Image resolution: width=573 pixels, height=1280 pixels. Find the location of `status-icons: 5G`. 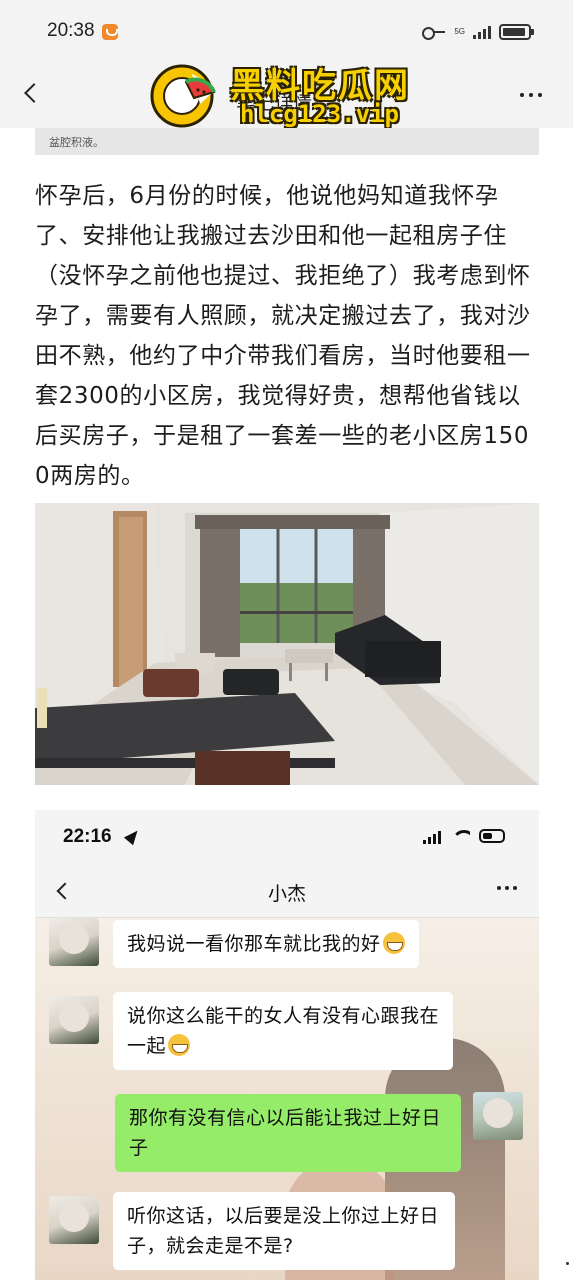

status-icons: 5G is located at coordinates (478, 32).